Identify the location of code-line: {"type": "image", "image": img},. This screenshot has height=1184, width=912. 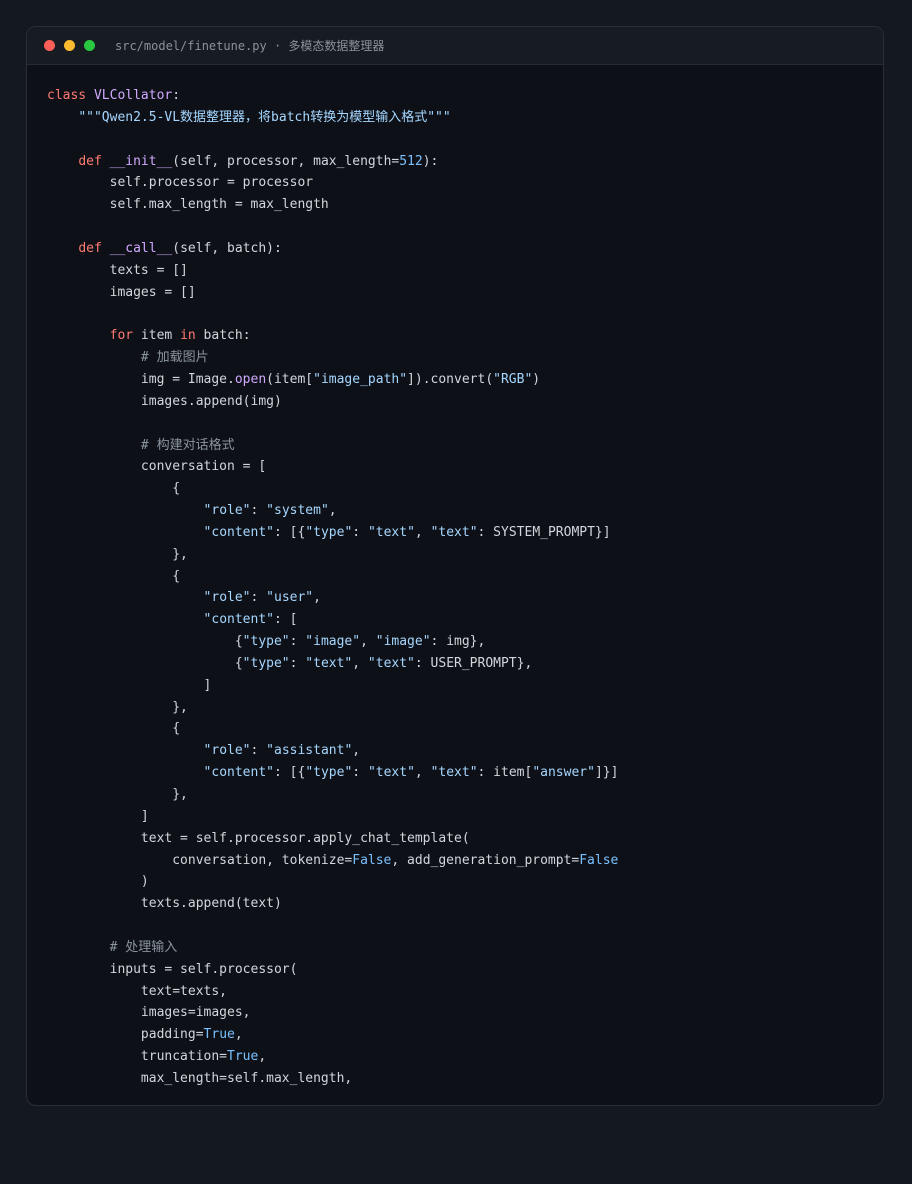
(465, 642).